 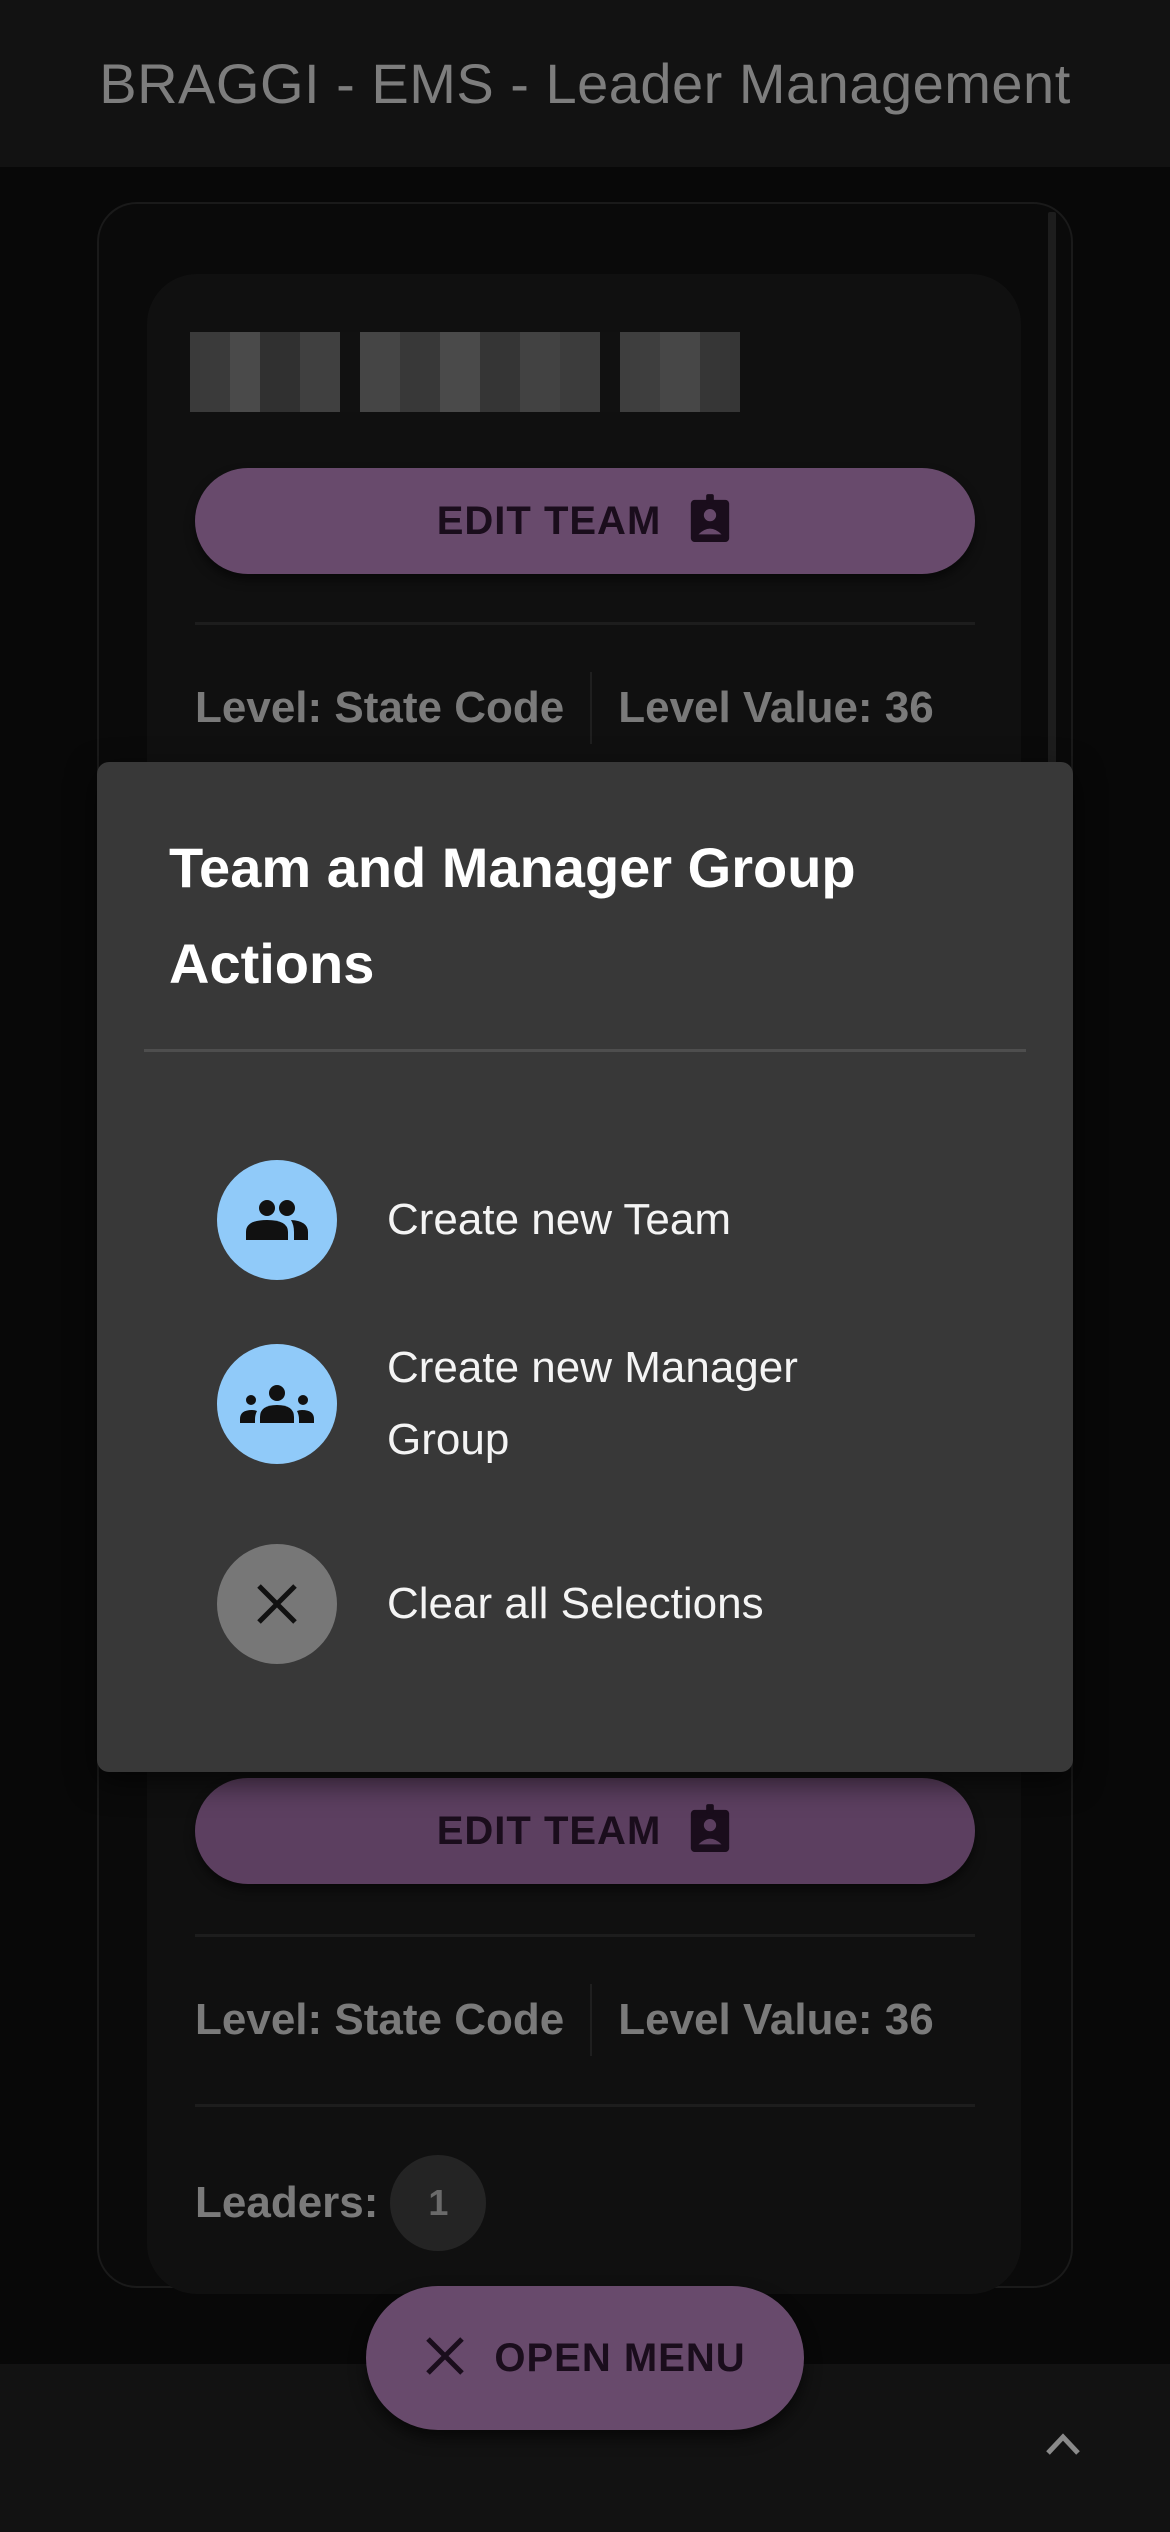 I want to click on scroll-to-top-button, so click(x=1063, y=2446).